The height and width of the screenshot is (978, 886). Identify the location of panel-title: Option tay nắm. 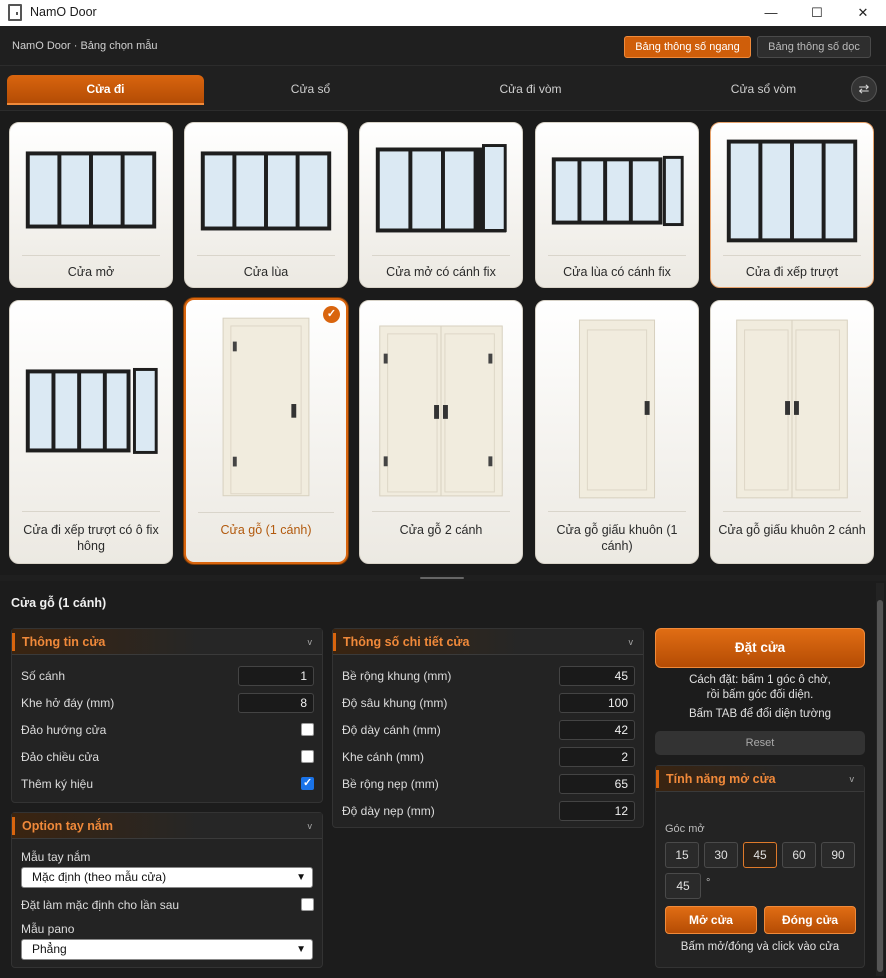
(67, 826).